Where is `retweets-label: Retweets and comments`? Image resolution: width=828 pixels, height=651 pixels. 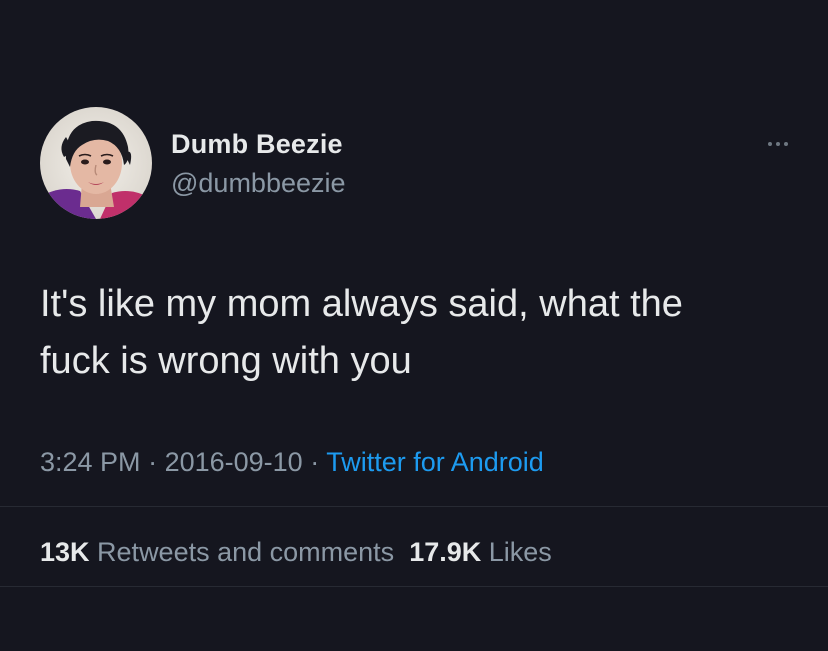 retweets-label: Retweets and comments is located at coordinates (246, 552).